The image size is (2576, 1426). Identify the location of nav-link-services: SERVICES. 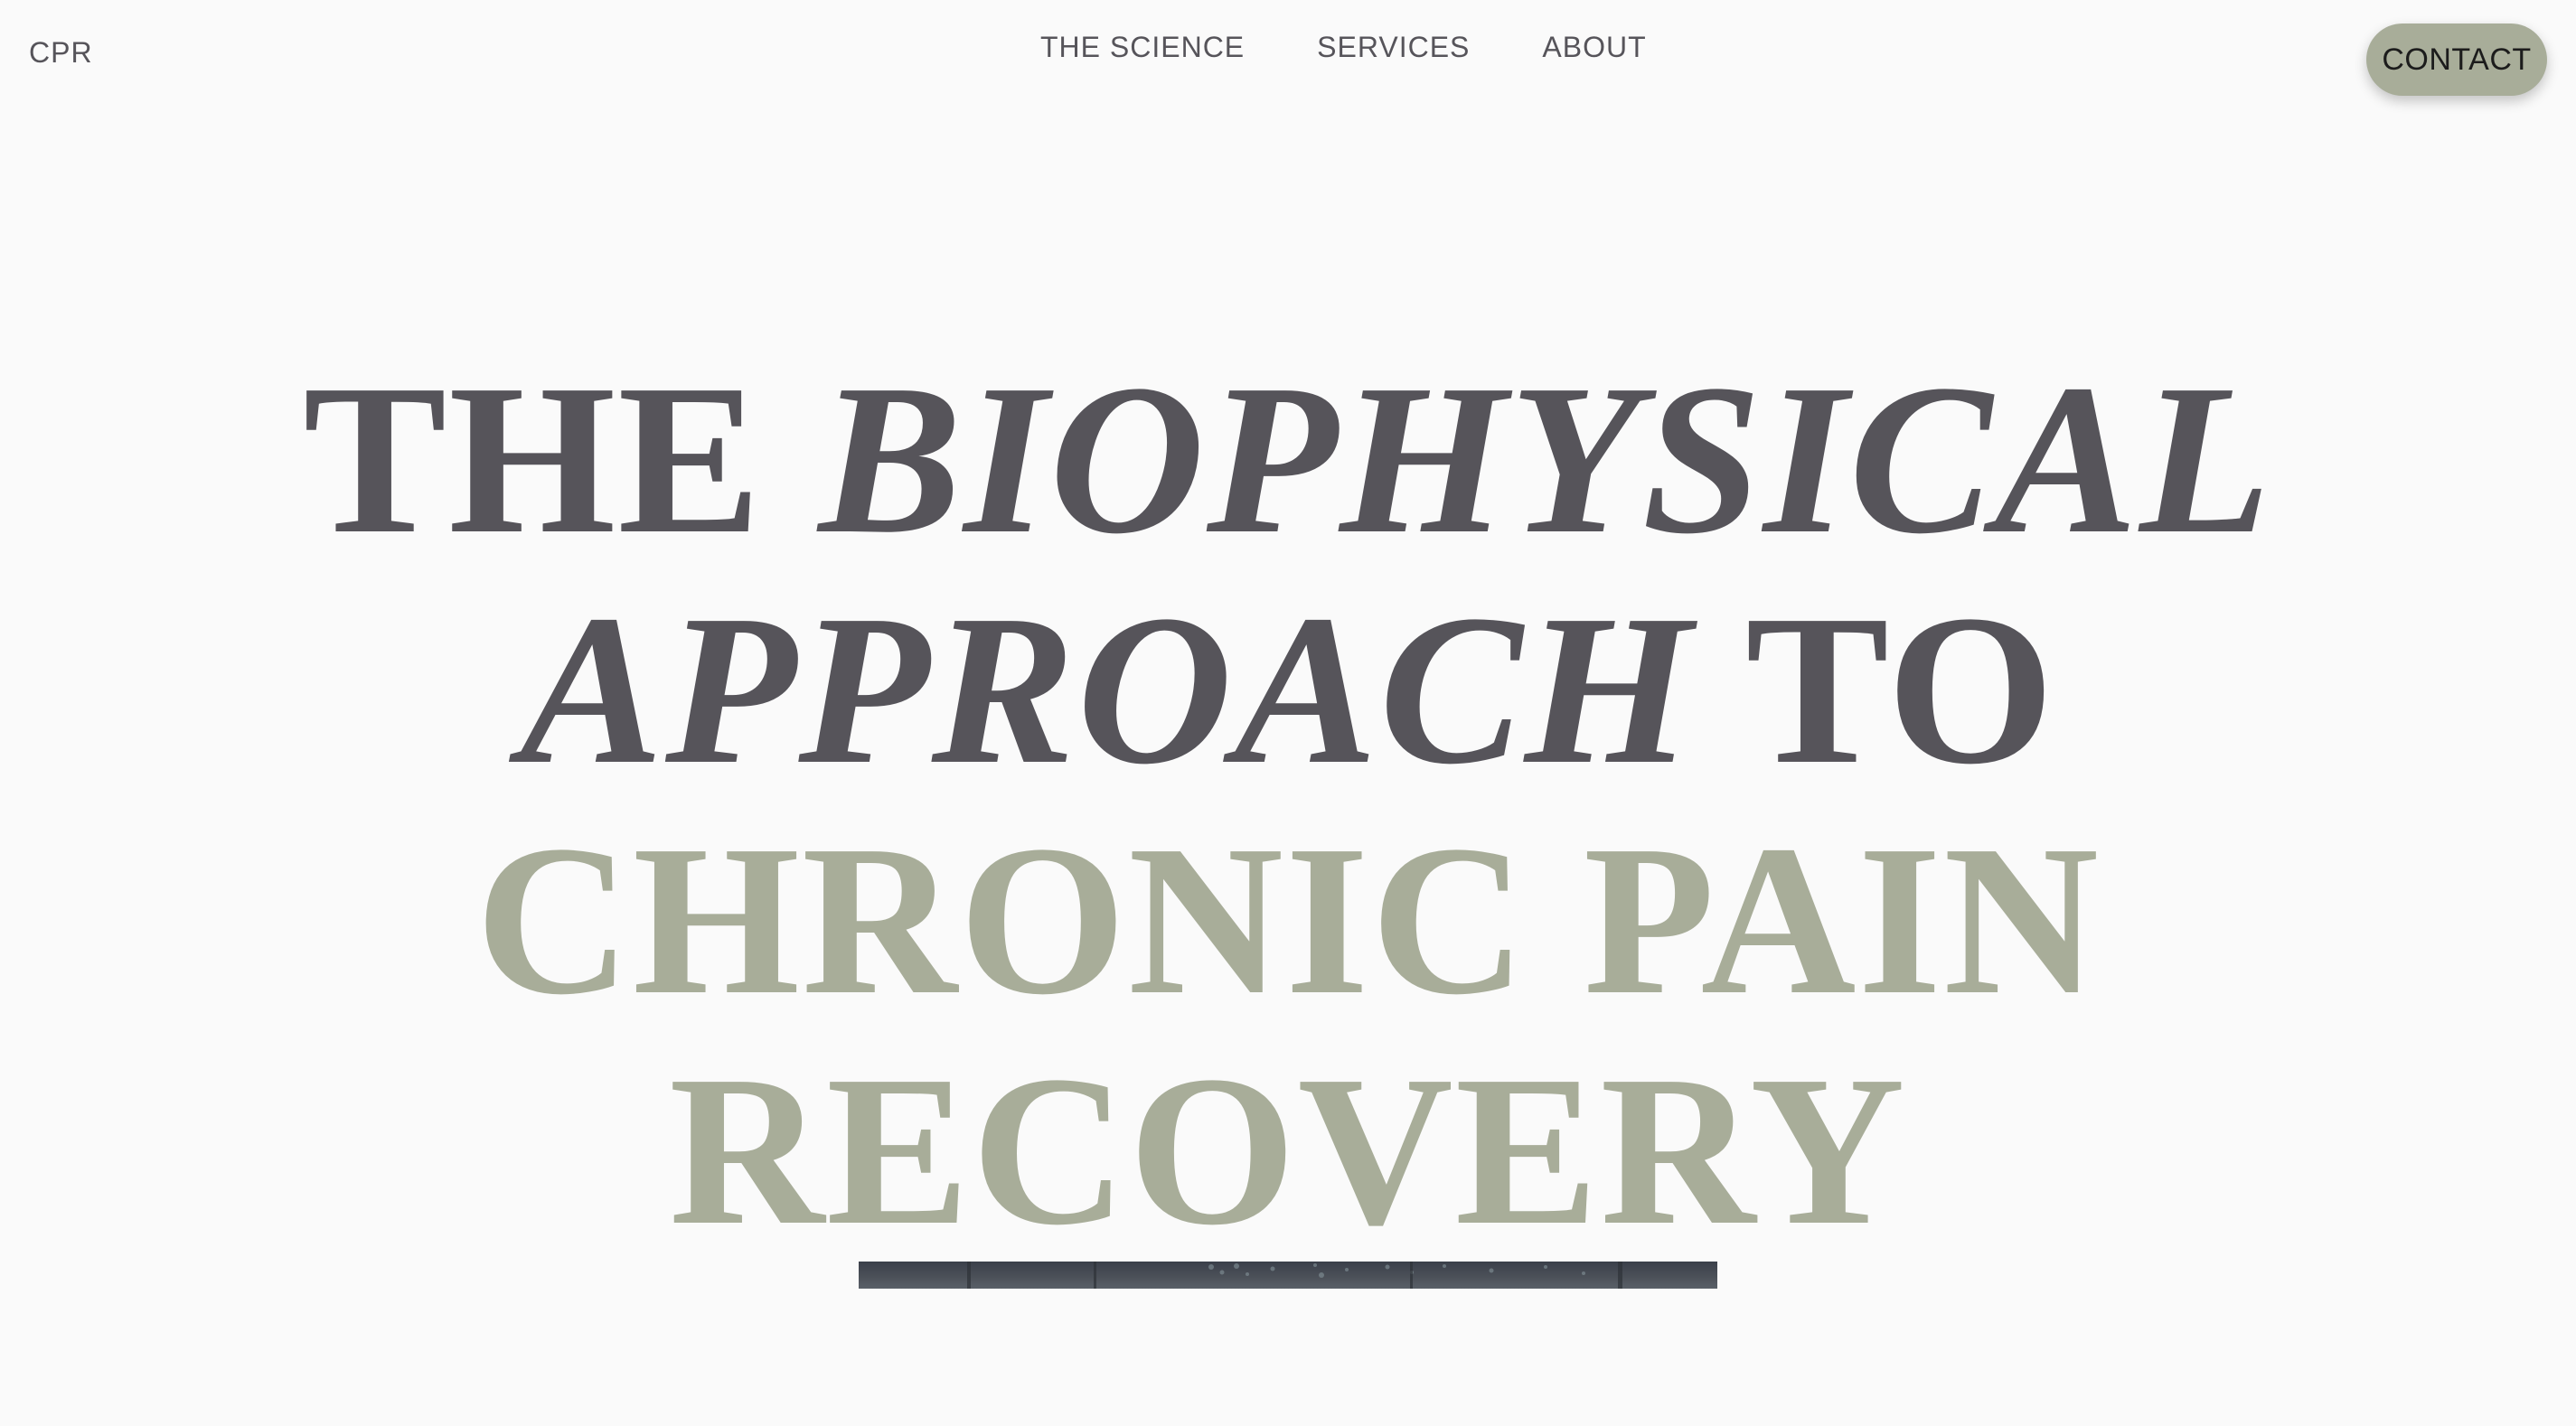
(1394, 47).